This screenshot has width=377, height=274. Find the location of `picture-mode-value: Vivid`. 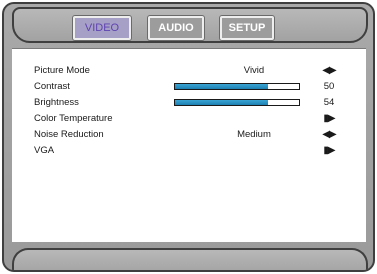

picture-mode-value: Vivid is located at coordinates (254, 70).